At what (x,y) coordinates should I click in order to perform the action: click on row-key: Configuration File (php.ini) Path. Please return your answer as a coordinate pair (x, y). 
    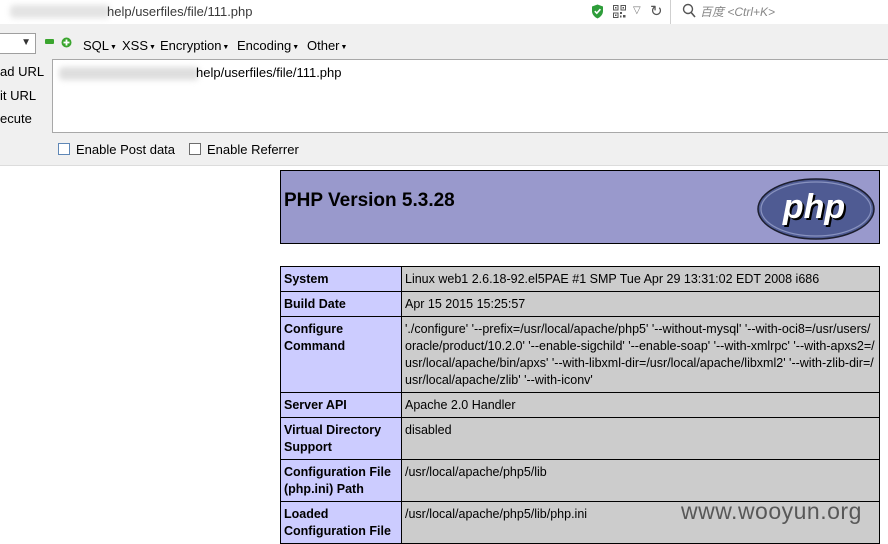
    Looking at the image, I should click on (341, 480).